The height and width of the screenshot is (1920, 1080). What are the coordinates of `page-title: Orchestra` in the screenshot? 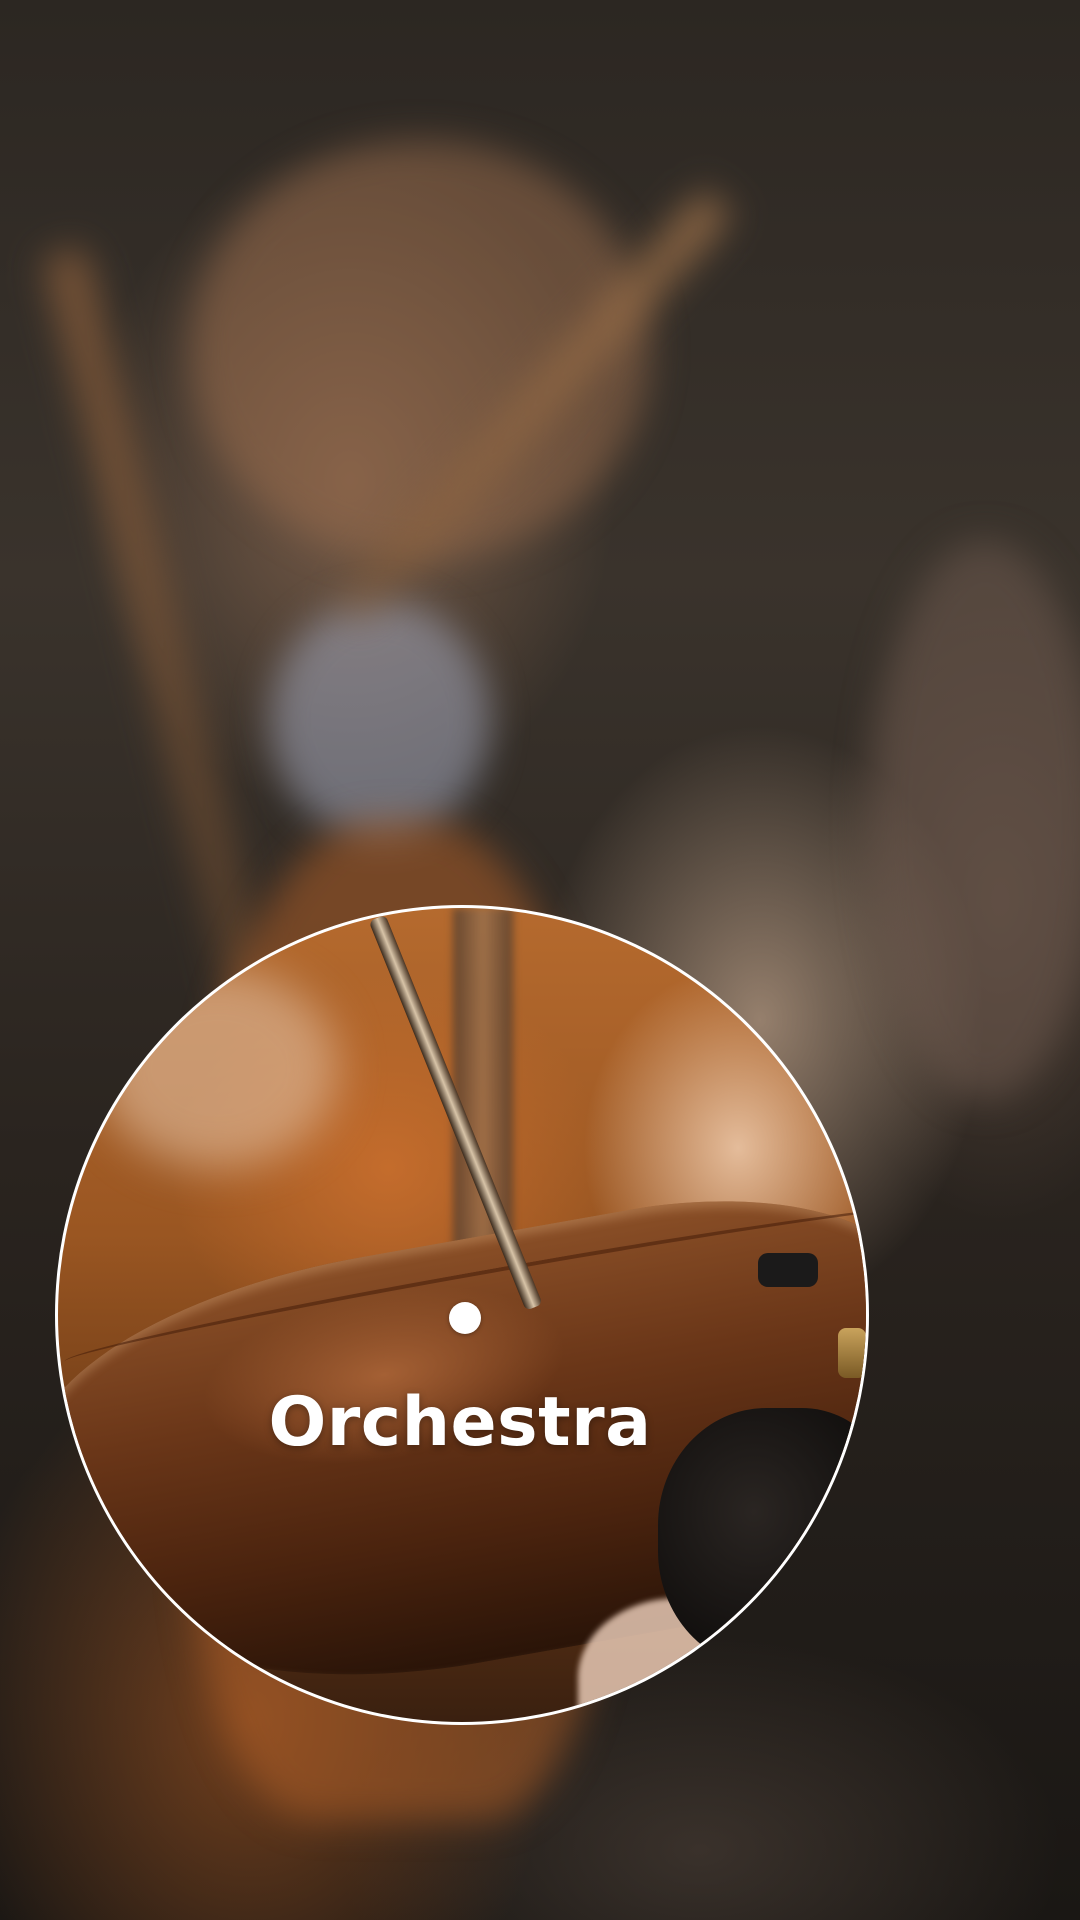 It's located at (460, 1422).